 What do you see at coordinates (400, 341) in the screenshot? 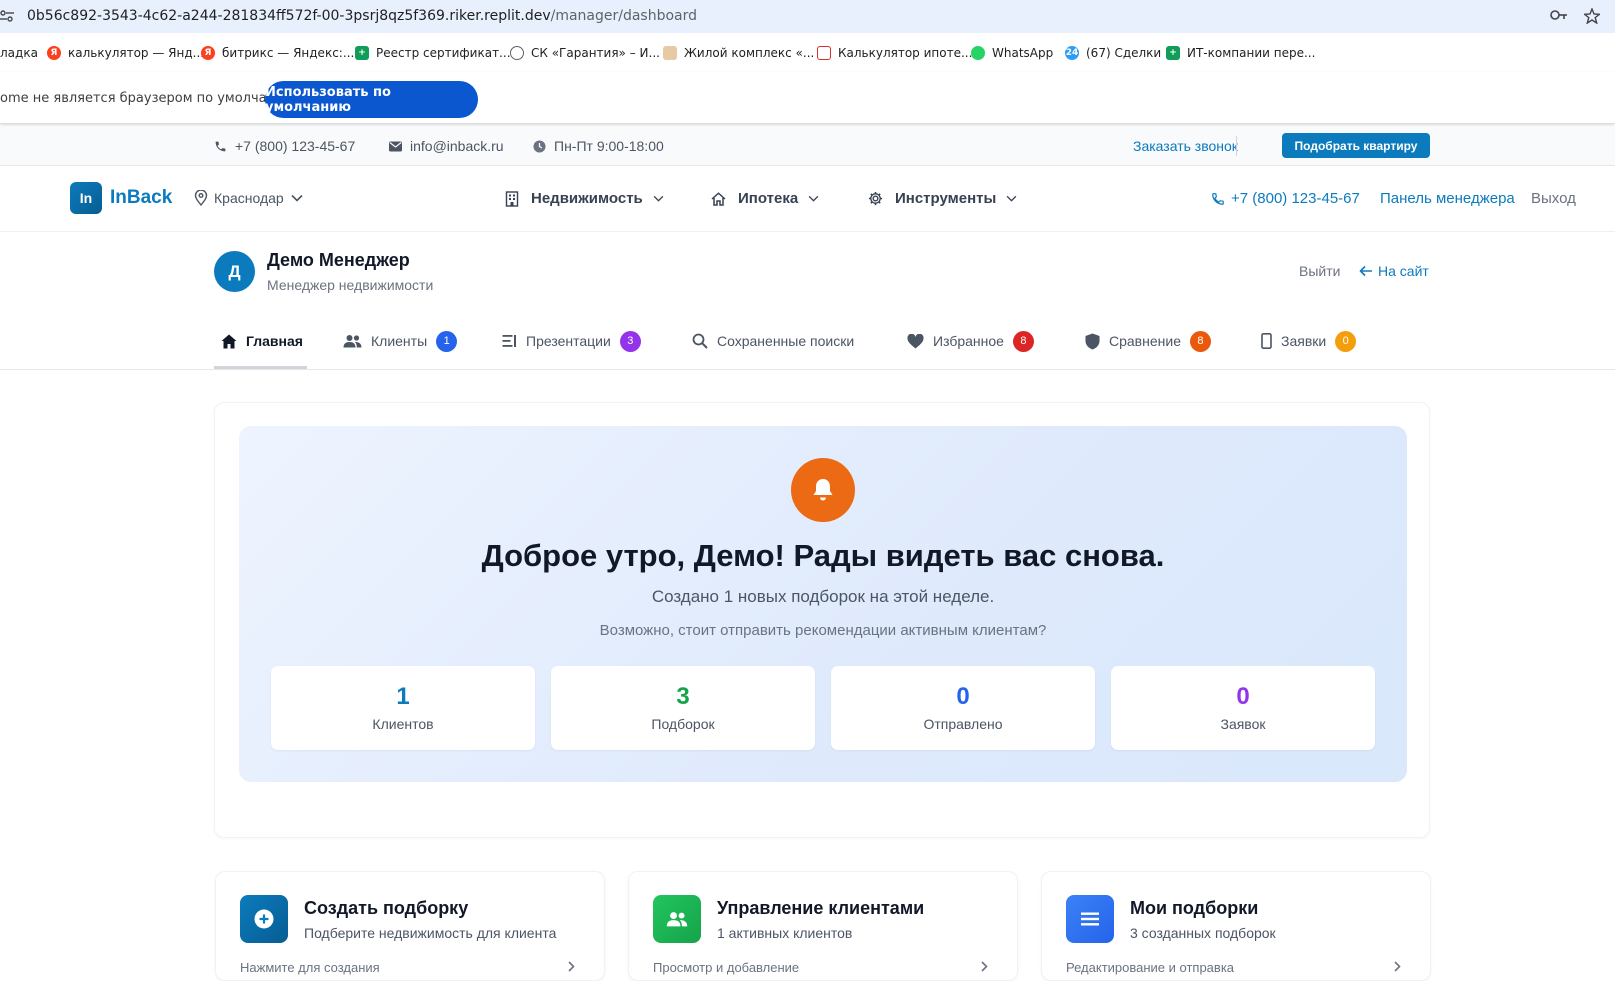
I see `tab-clients: Клиенты 1` at bounding box center [400, 341].